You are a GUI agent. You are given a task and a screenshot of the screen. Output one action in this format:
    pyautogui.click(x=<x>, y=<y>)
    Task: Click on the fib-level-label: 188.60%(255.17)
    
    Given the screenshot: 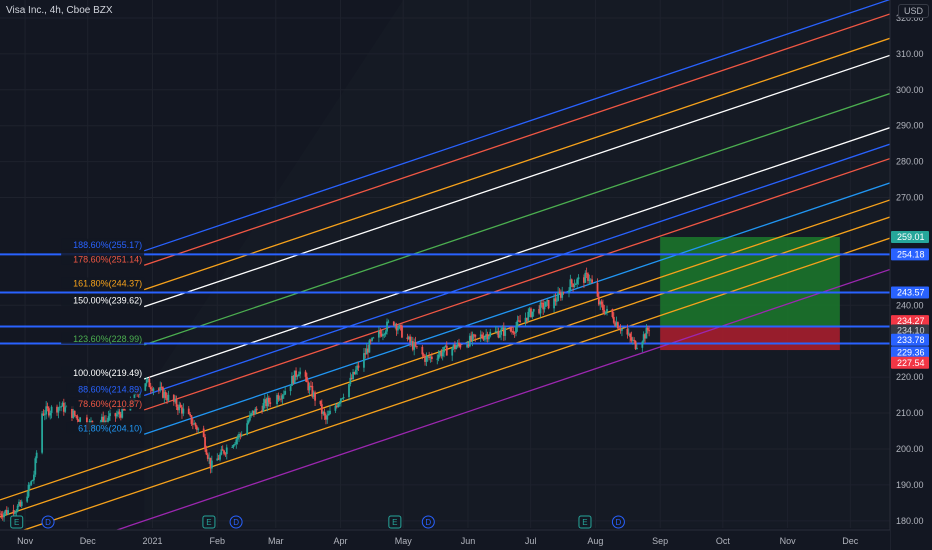 What is the action you would take?
    pyautogui.click(x=107, y=245)
    